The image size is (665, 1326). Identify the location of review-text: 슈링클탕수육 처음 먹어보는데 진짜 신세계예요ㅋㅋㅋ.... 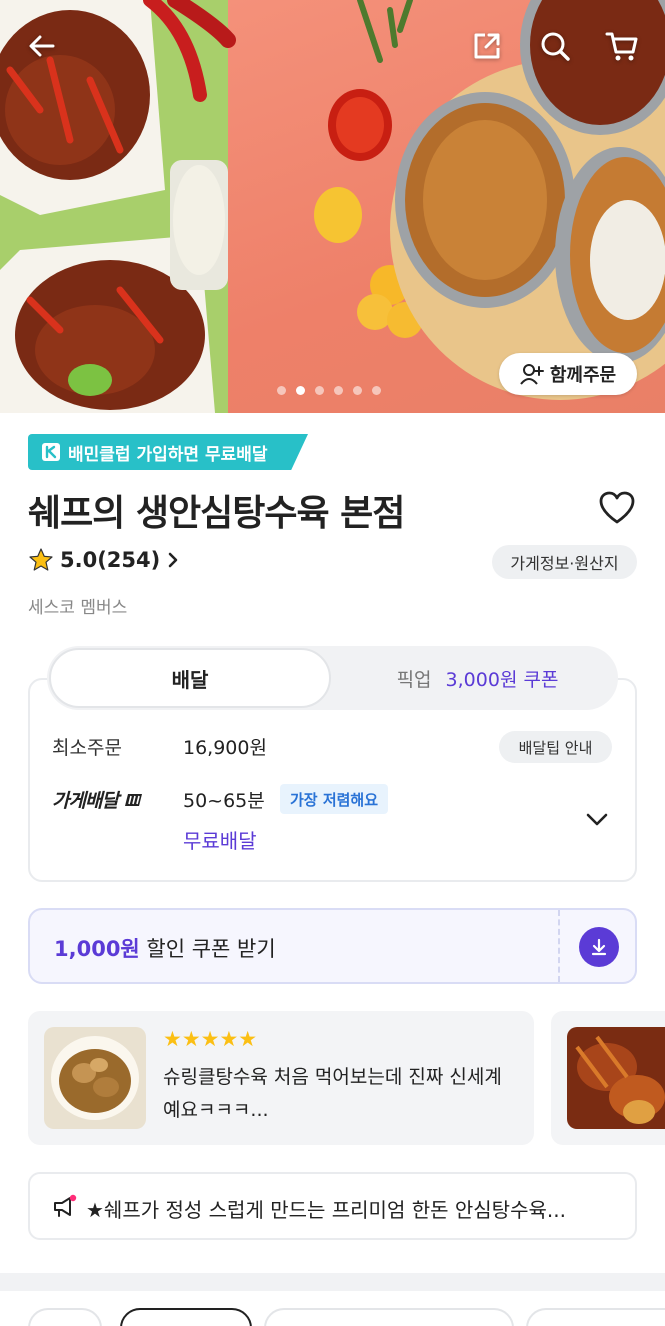
(332, 1093).